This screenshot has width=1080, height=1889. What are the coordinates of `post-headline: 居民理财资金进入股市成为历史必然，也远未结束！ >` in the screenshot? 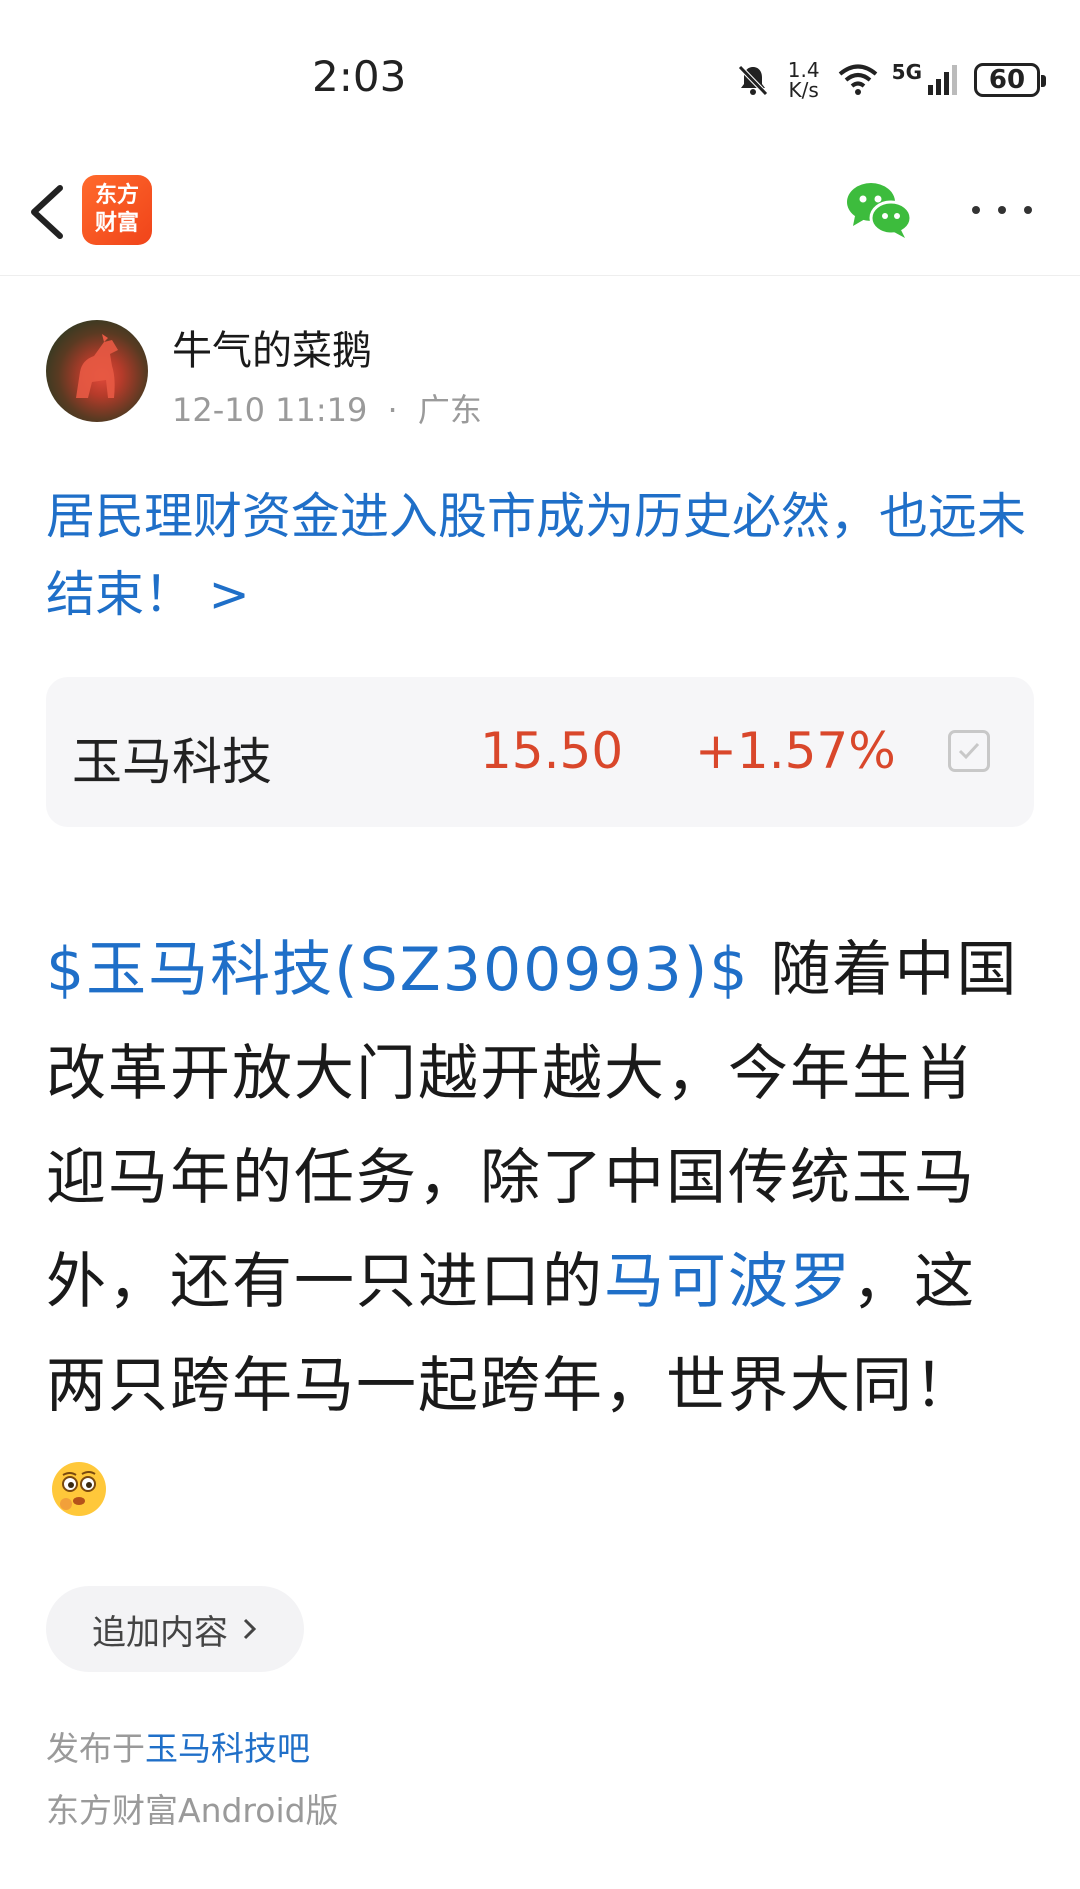 It's located at (541, 556).